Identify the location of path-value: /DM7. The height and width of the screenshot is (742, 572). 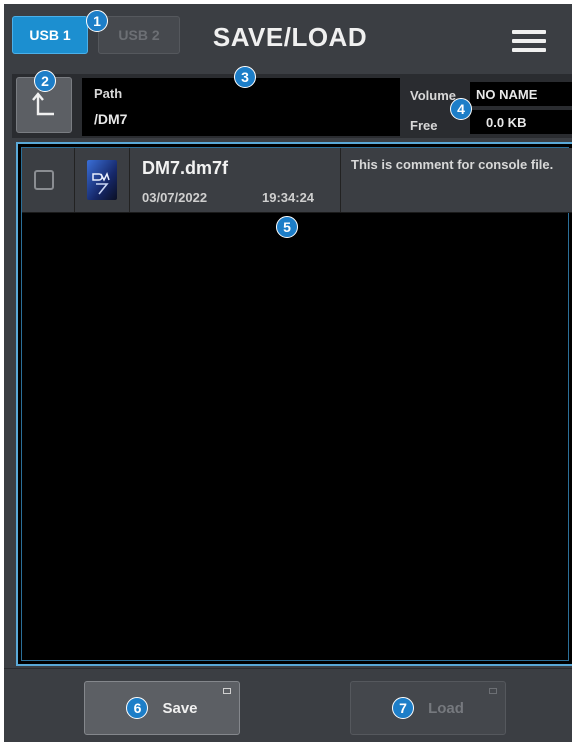
(111, 119).